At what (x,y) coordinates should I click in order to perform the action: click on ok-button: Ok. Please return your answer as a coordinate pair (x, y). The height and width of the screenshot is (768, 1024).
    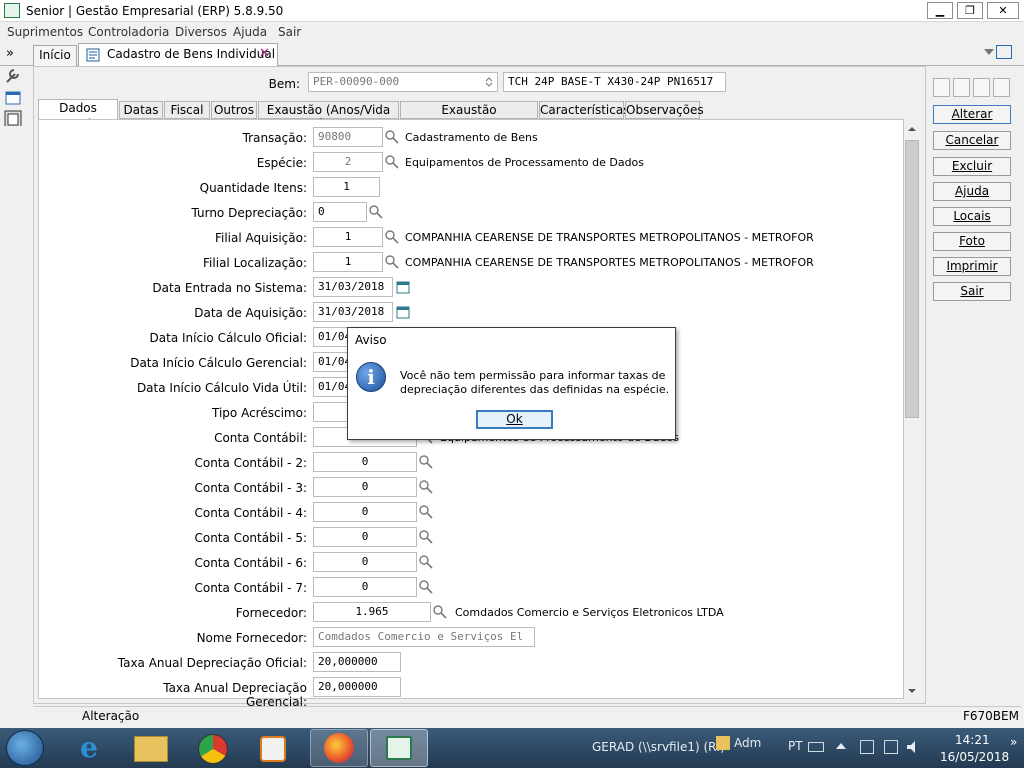
    Looking at the image, I should click on (514, 419).